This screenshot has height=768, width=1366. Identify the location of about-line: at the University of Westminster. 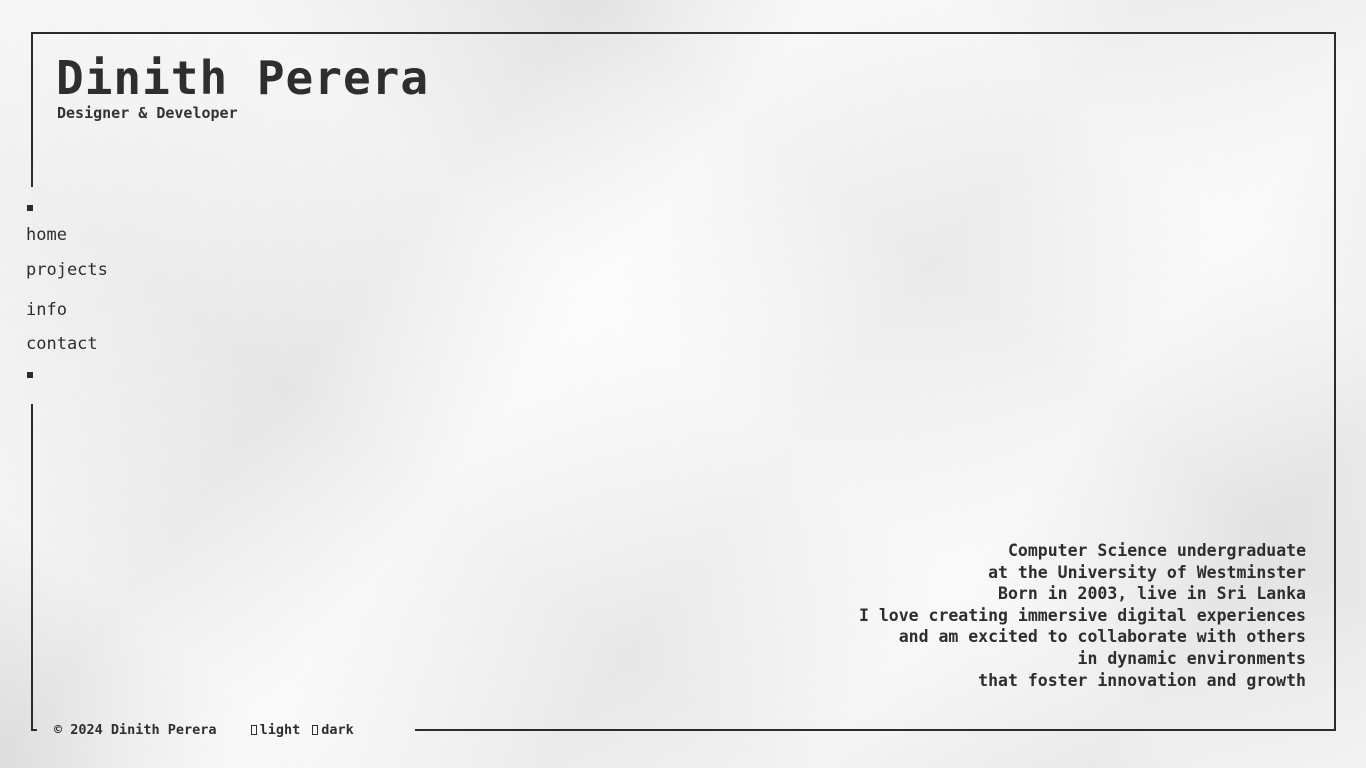
(1147, 572).